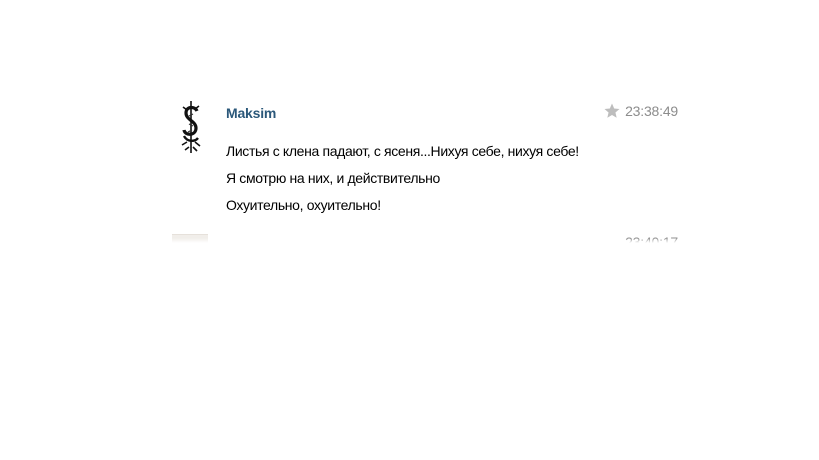 Image resolution: width=819 pixels, height=460 pixels. What do you see at coordinates (651, 111) in the screenshot?
I see `message-timestamp: 23:38:49` at bounding box center [651, 111].